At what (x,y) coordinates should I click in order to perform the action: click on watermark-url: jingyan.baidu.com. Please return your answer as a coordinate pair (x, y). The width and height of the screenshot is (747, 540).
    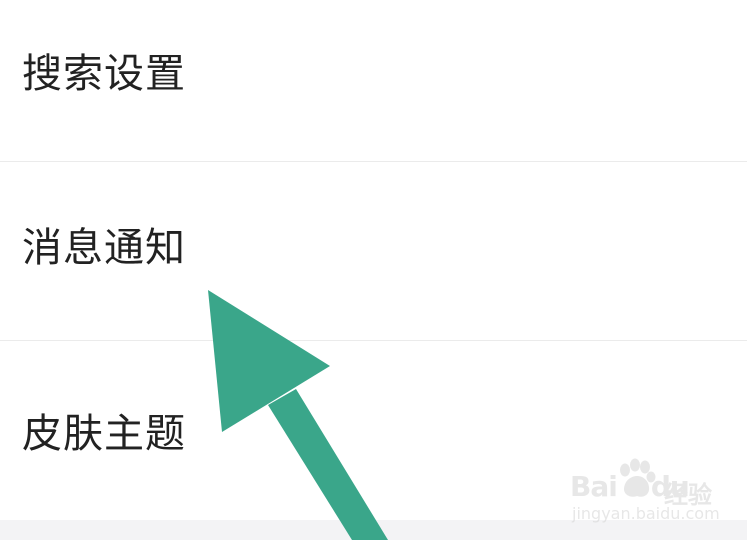
    Looking at the image, I should click on (646, 513).